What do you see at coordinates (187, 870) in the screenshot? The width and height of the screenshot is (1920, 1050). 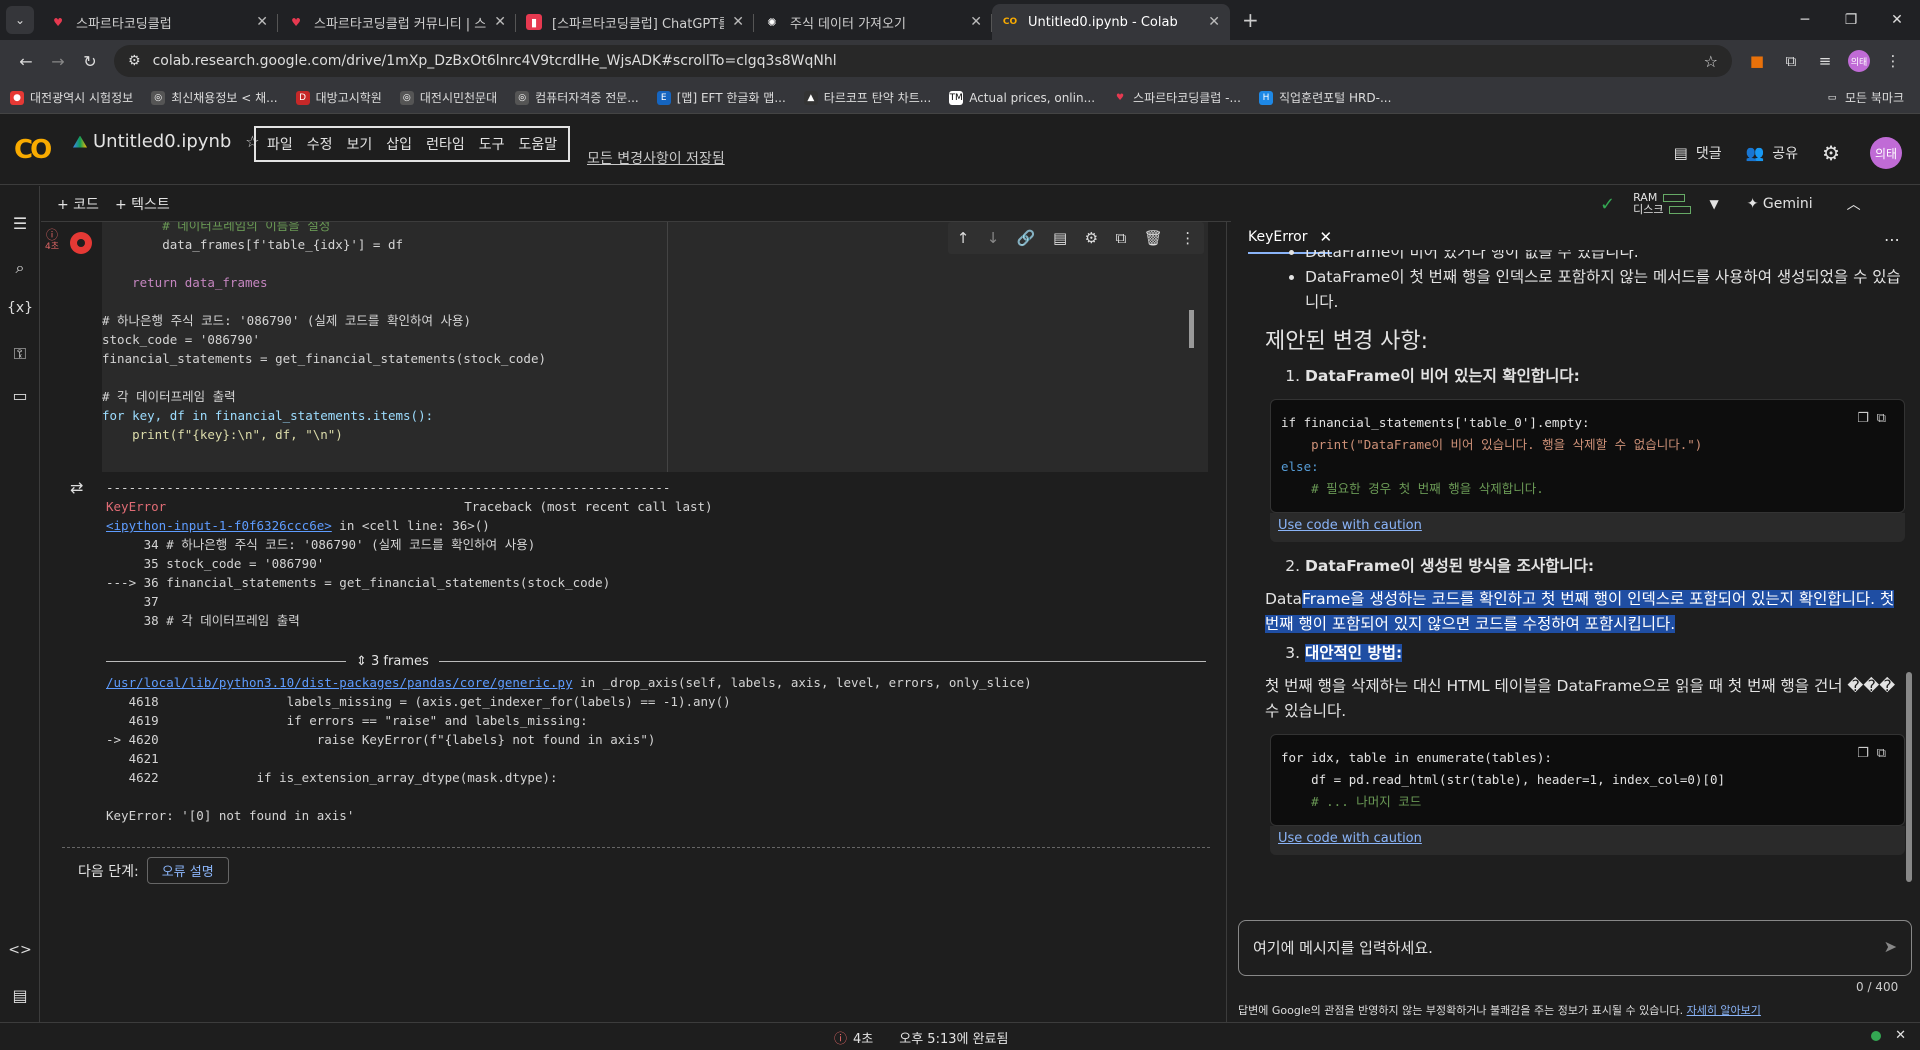 I see `explain-error-button: 오류 설명` at bounding box center [187, 870].